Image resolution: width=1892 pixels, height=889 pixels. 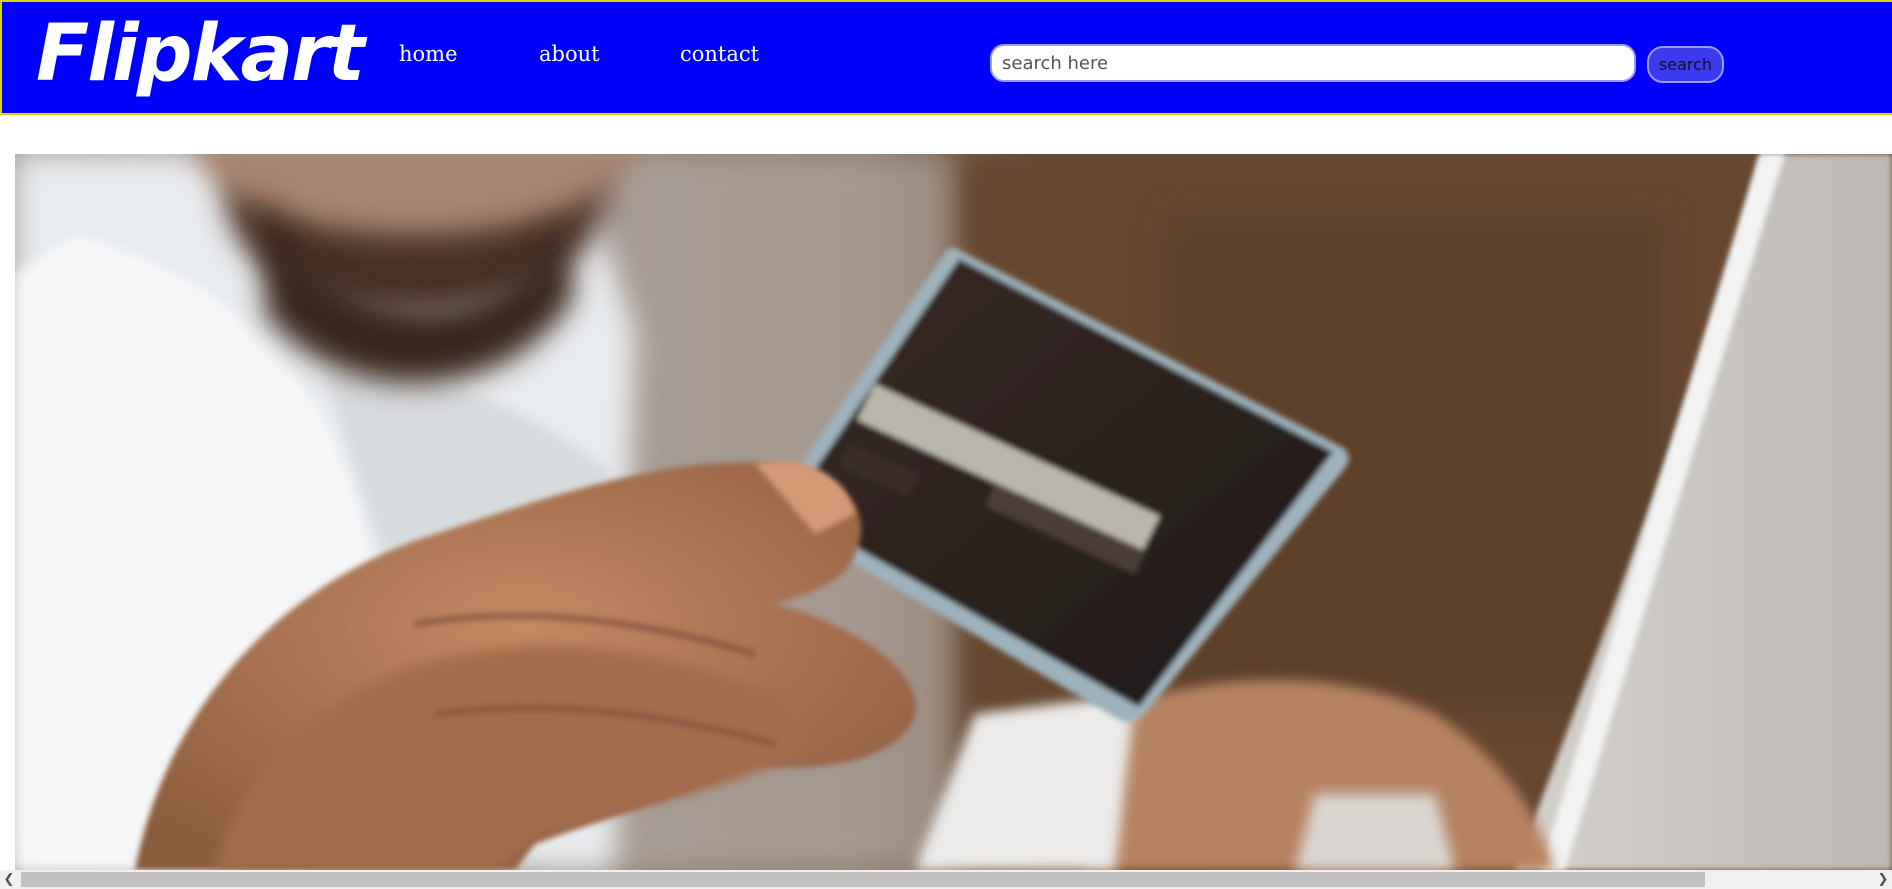 I want to click on scrollbar-thumb, so click(x=863, y=879).